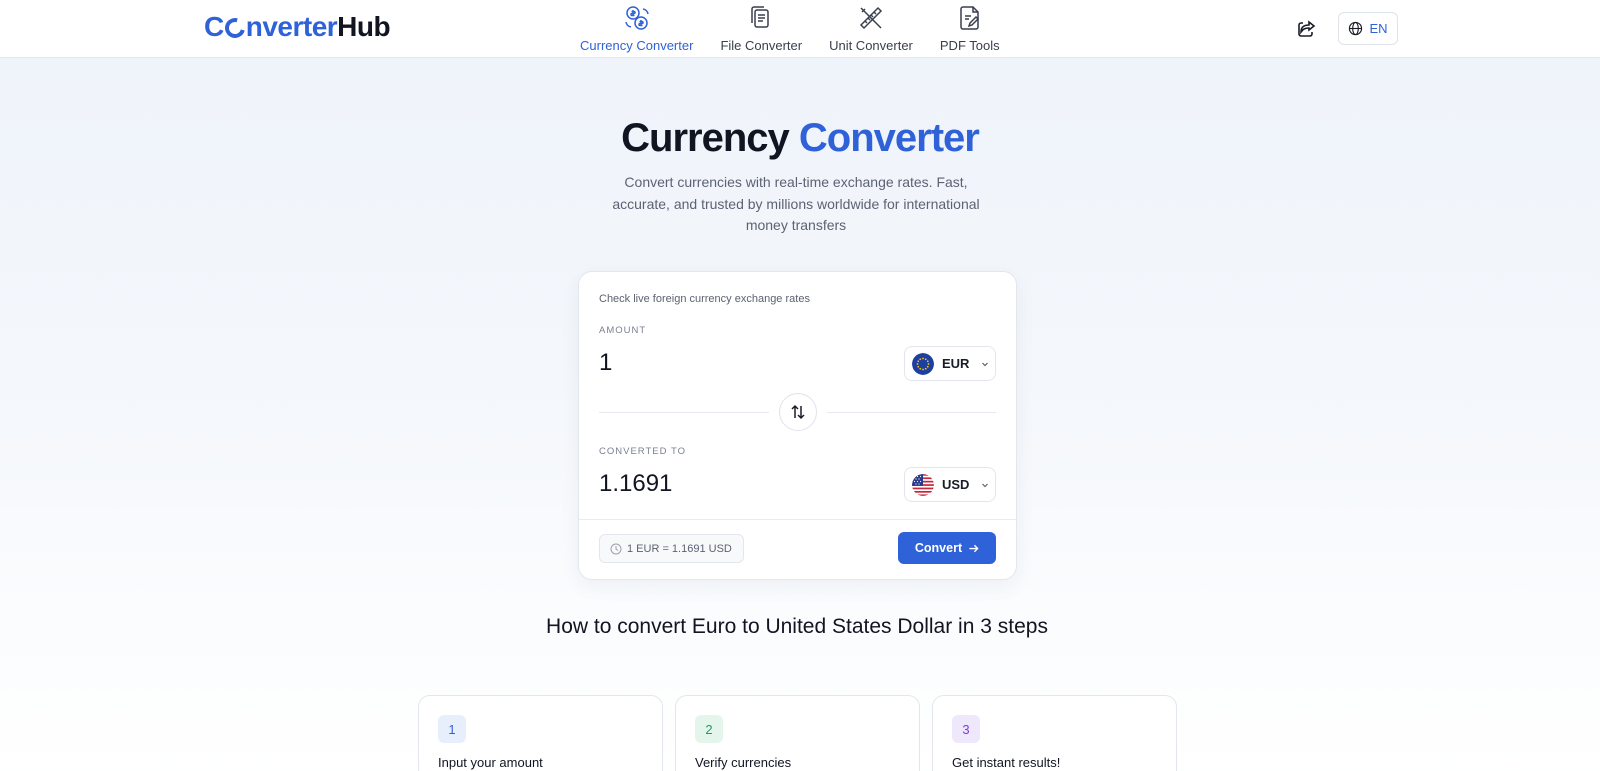  I want to click on exchange-rate-text: 1 EUR = 1.1691 USD, so click(679, 548).